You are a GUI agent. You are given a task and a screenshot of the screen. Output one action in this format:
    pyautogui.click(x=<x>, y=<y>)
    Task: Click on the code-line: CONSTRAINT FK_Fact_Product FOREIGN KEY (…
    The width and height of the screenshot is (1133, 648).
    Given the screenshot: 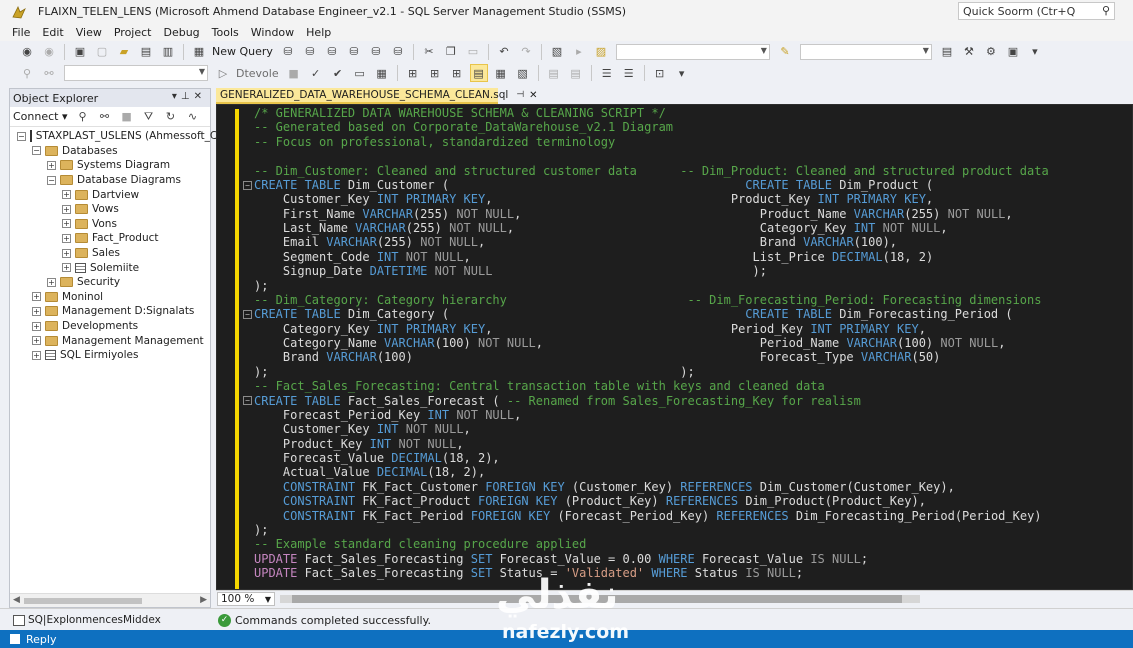 What is the action you would take?
    pyautogui.click(x=651, y=501)
    